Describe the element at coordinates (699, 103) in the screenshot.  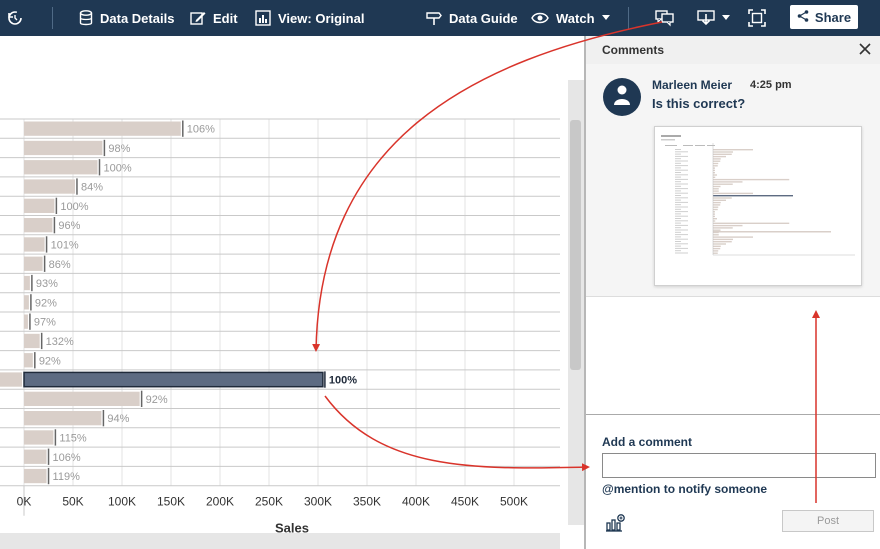
I see `comment-text: Is this correct?` at that location.